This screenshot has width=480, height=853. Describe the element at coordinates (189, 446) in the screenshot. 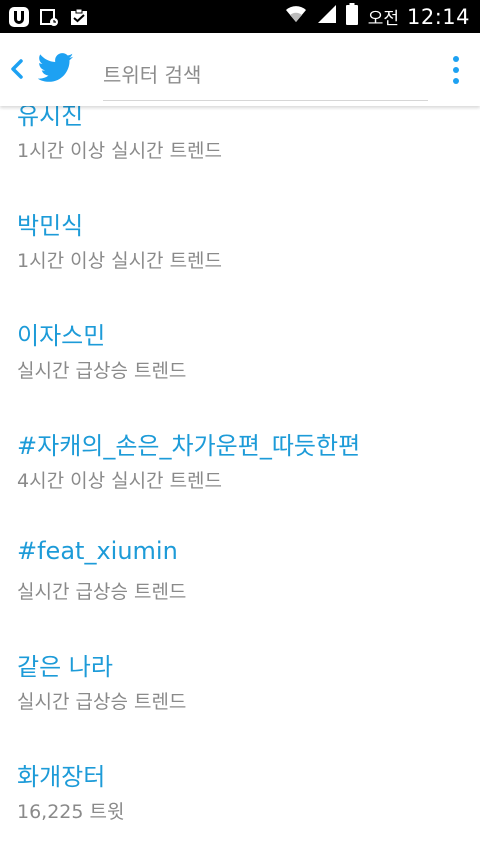

I see `trend-title: #자캐의_손은_차가운편_따듯한편` at that location.